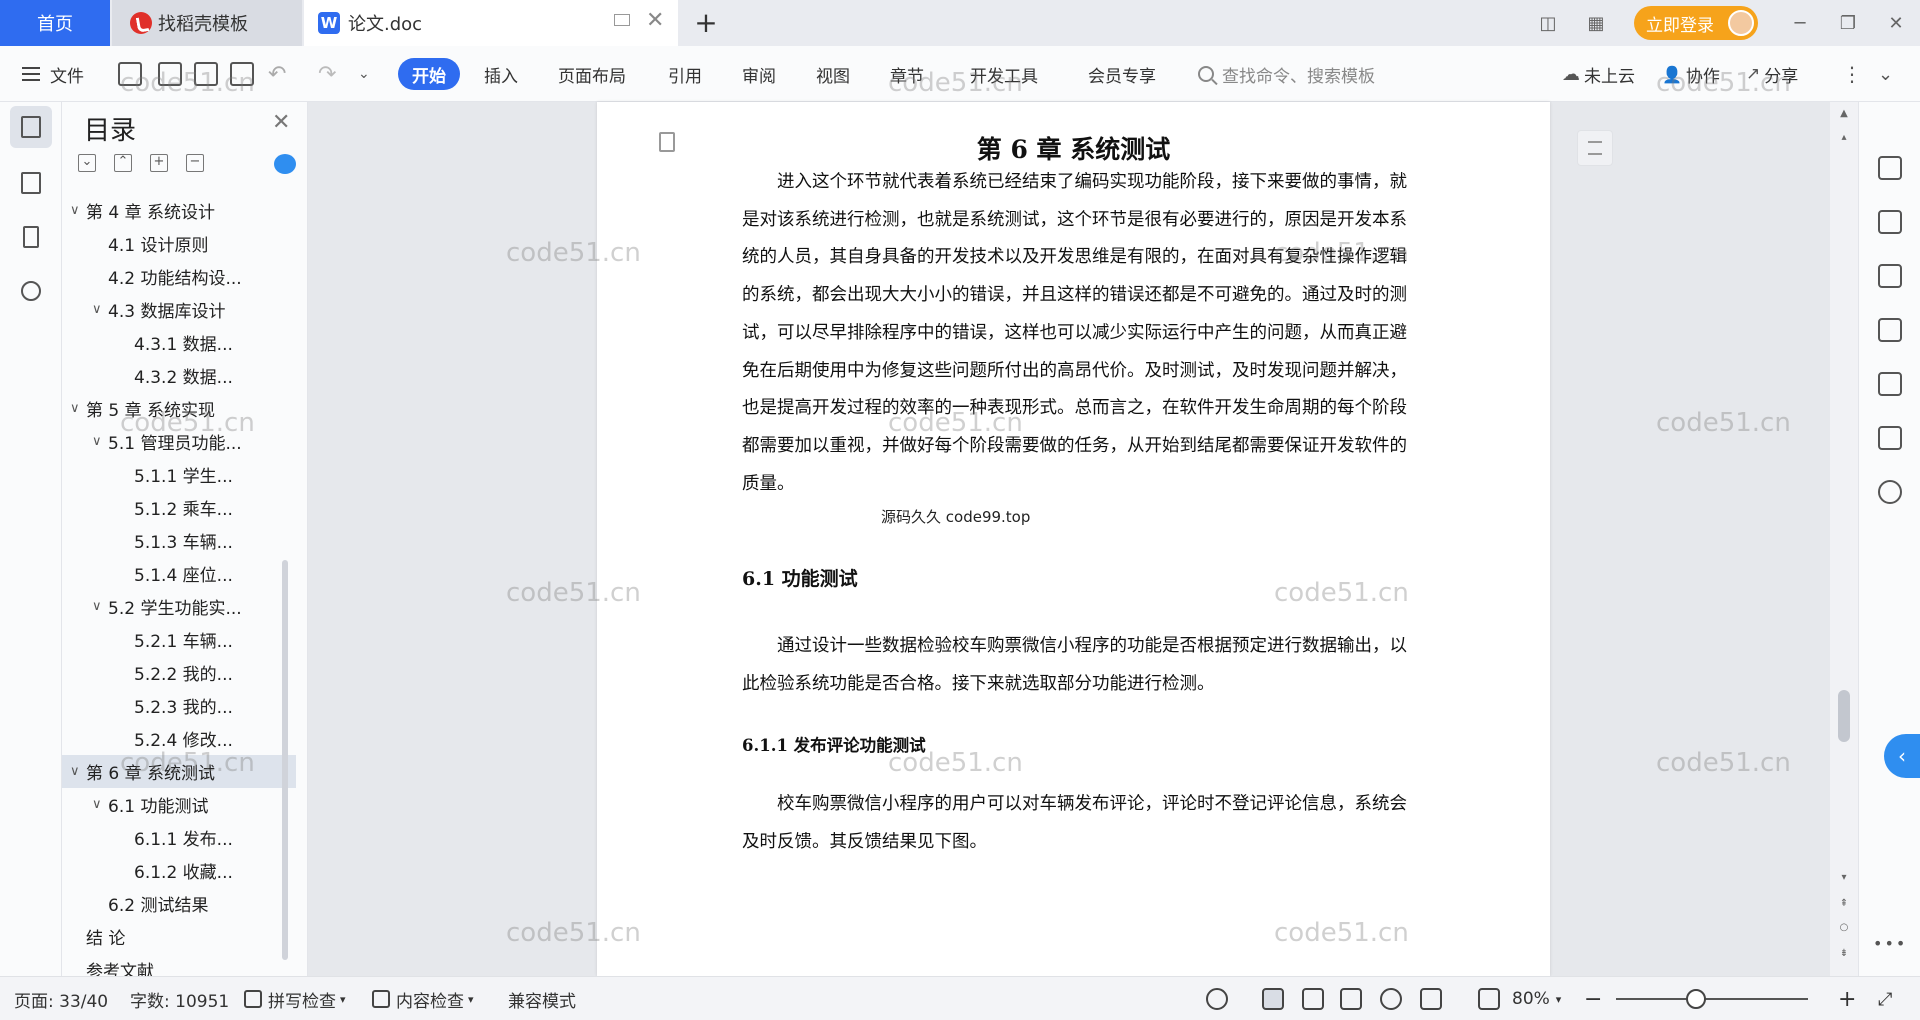 This screenshot has width=1920, height=1020. What do you see at coordinates (364, 74) in the screenshot?
I see `customize-chevron-icon: ⌄` at bounding box center [364, 74].